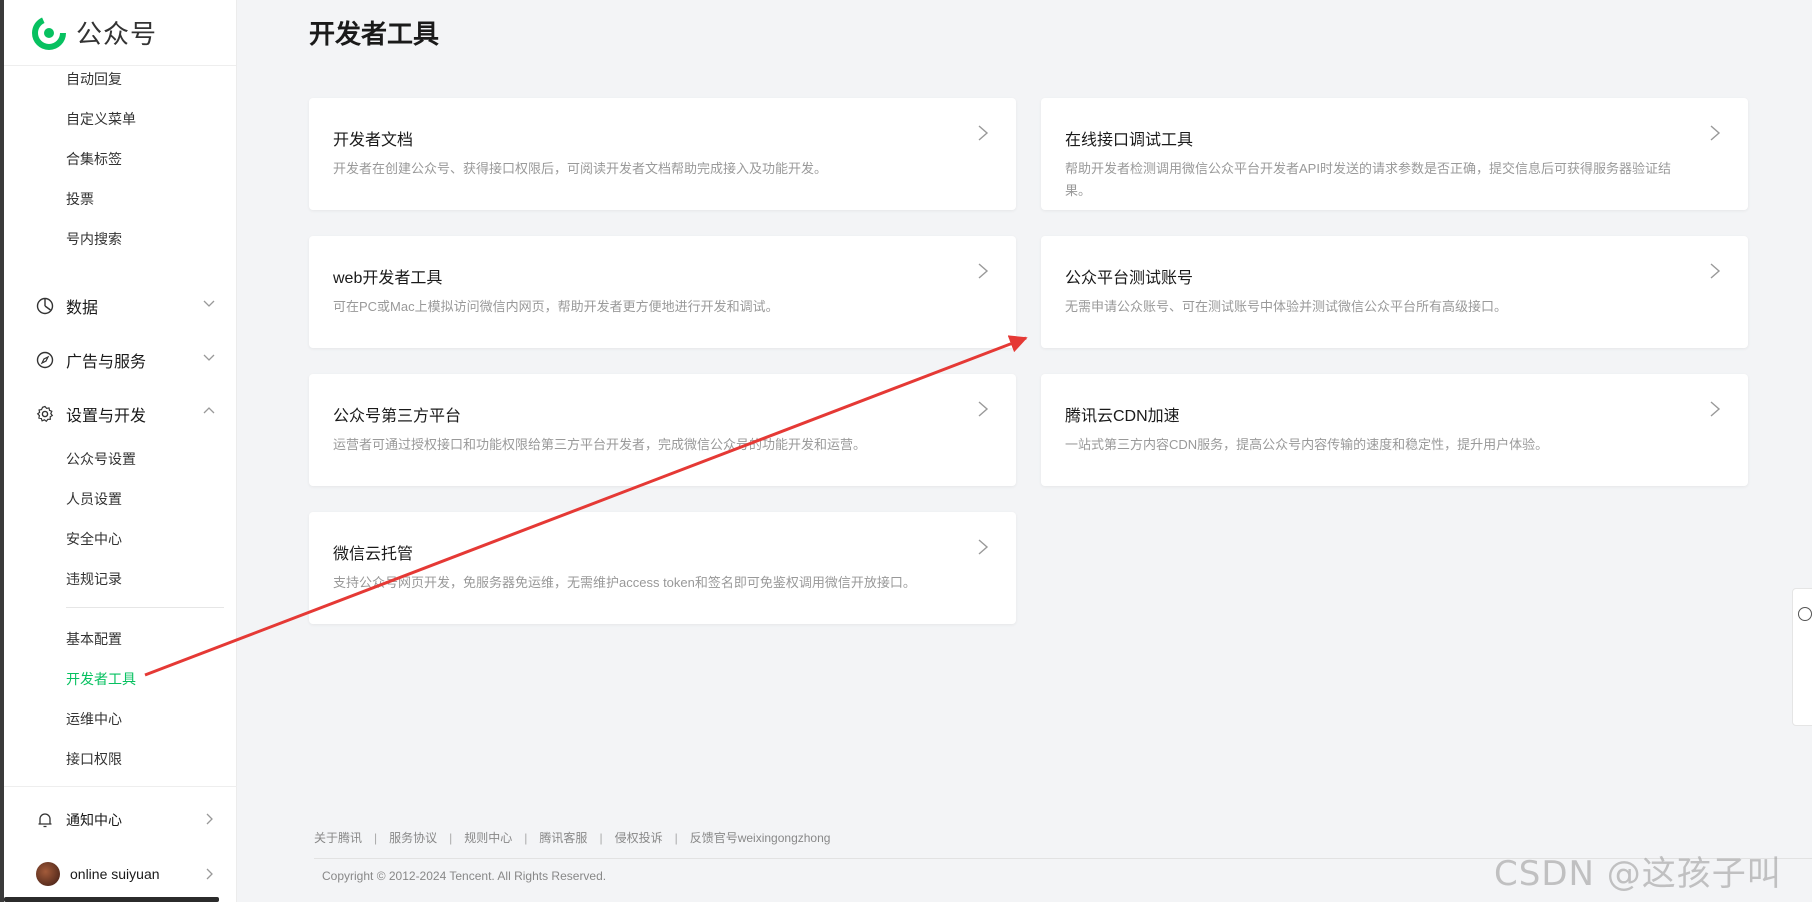 The width and height of the screenshot is (1812, 902). What do you see at coordinates (111, 899) in the screenshot?
I see `scrollbar` at bounding box center [111, 899].